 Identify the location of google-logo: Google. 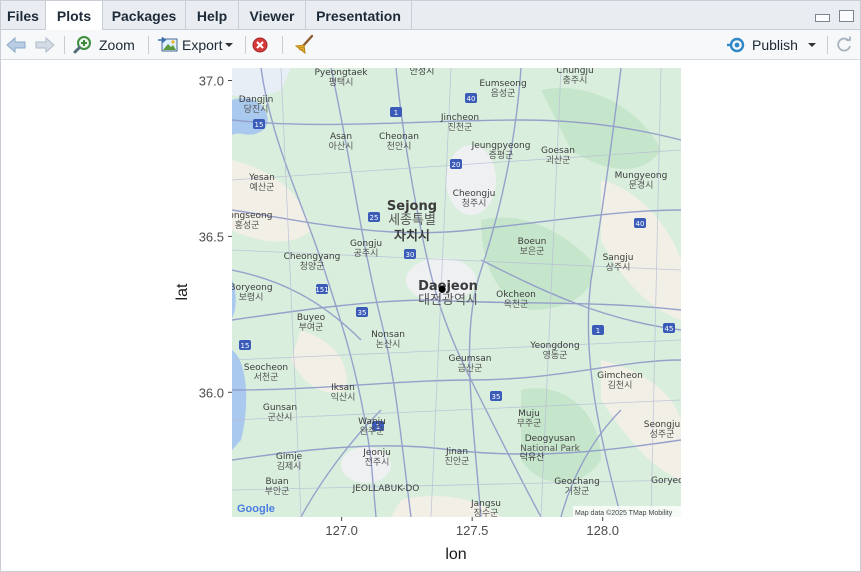
(256, 509).